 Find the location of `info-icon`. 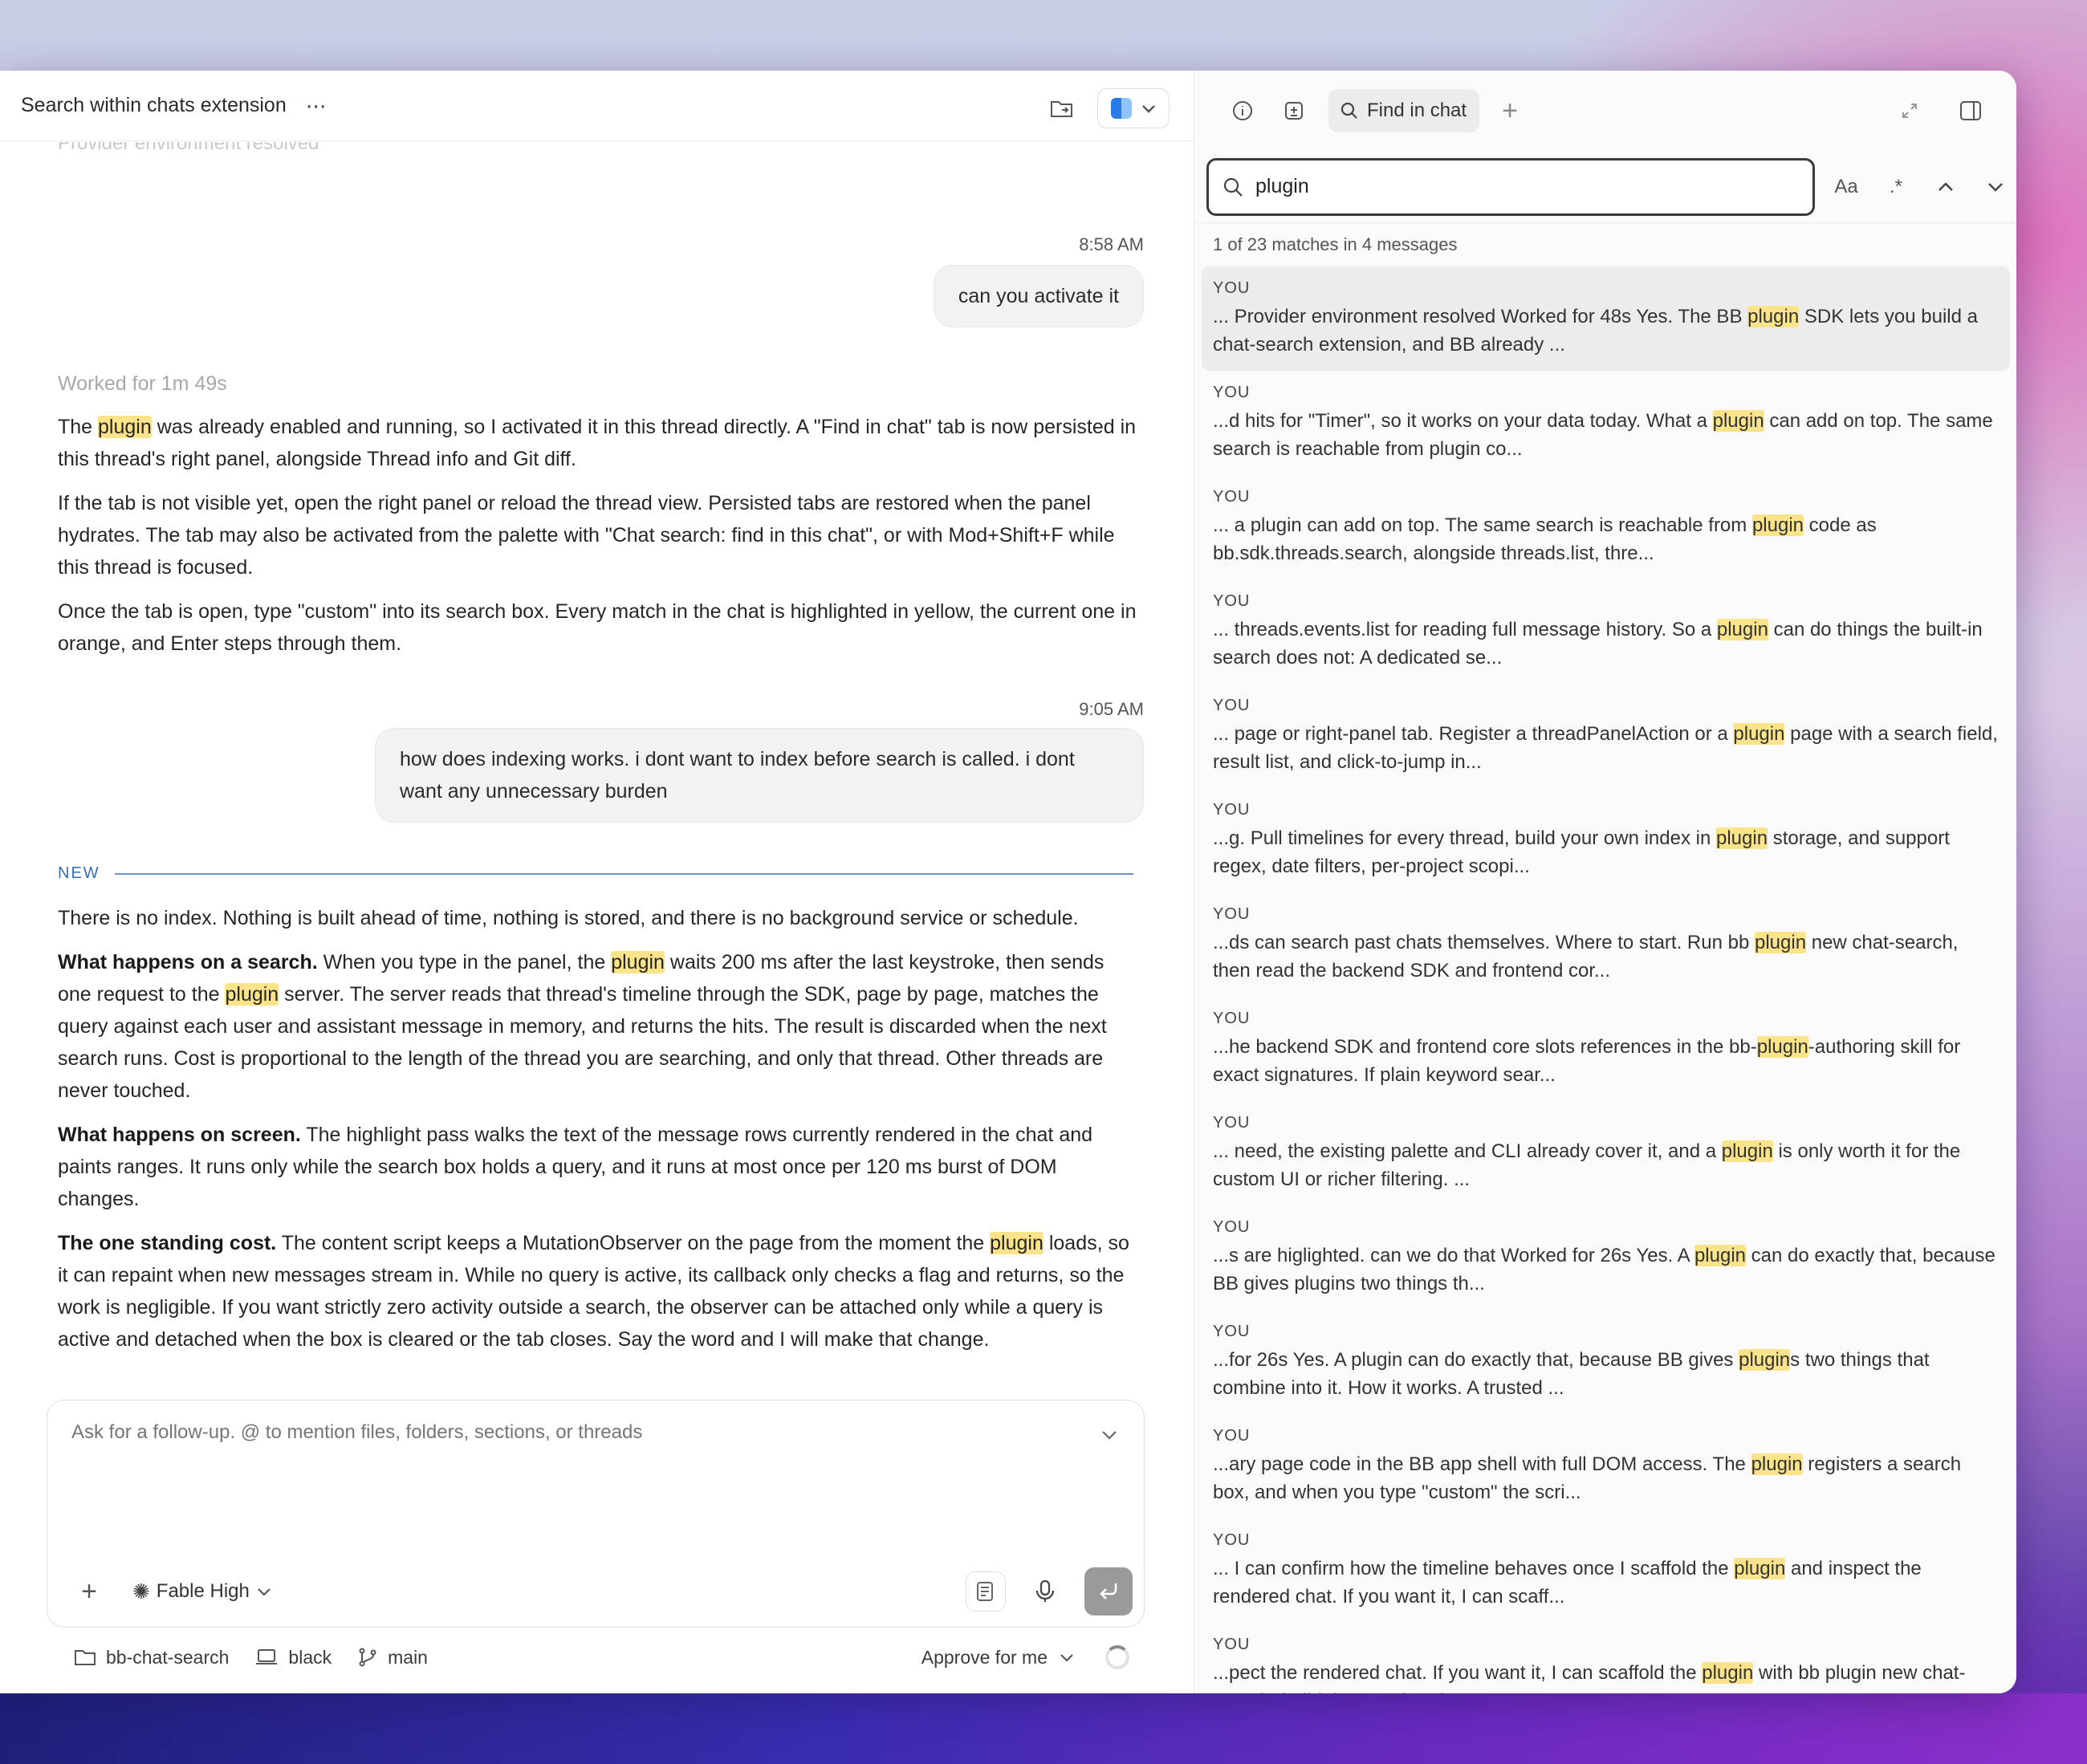

info-icon is located at coordinates (1242, 111).